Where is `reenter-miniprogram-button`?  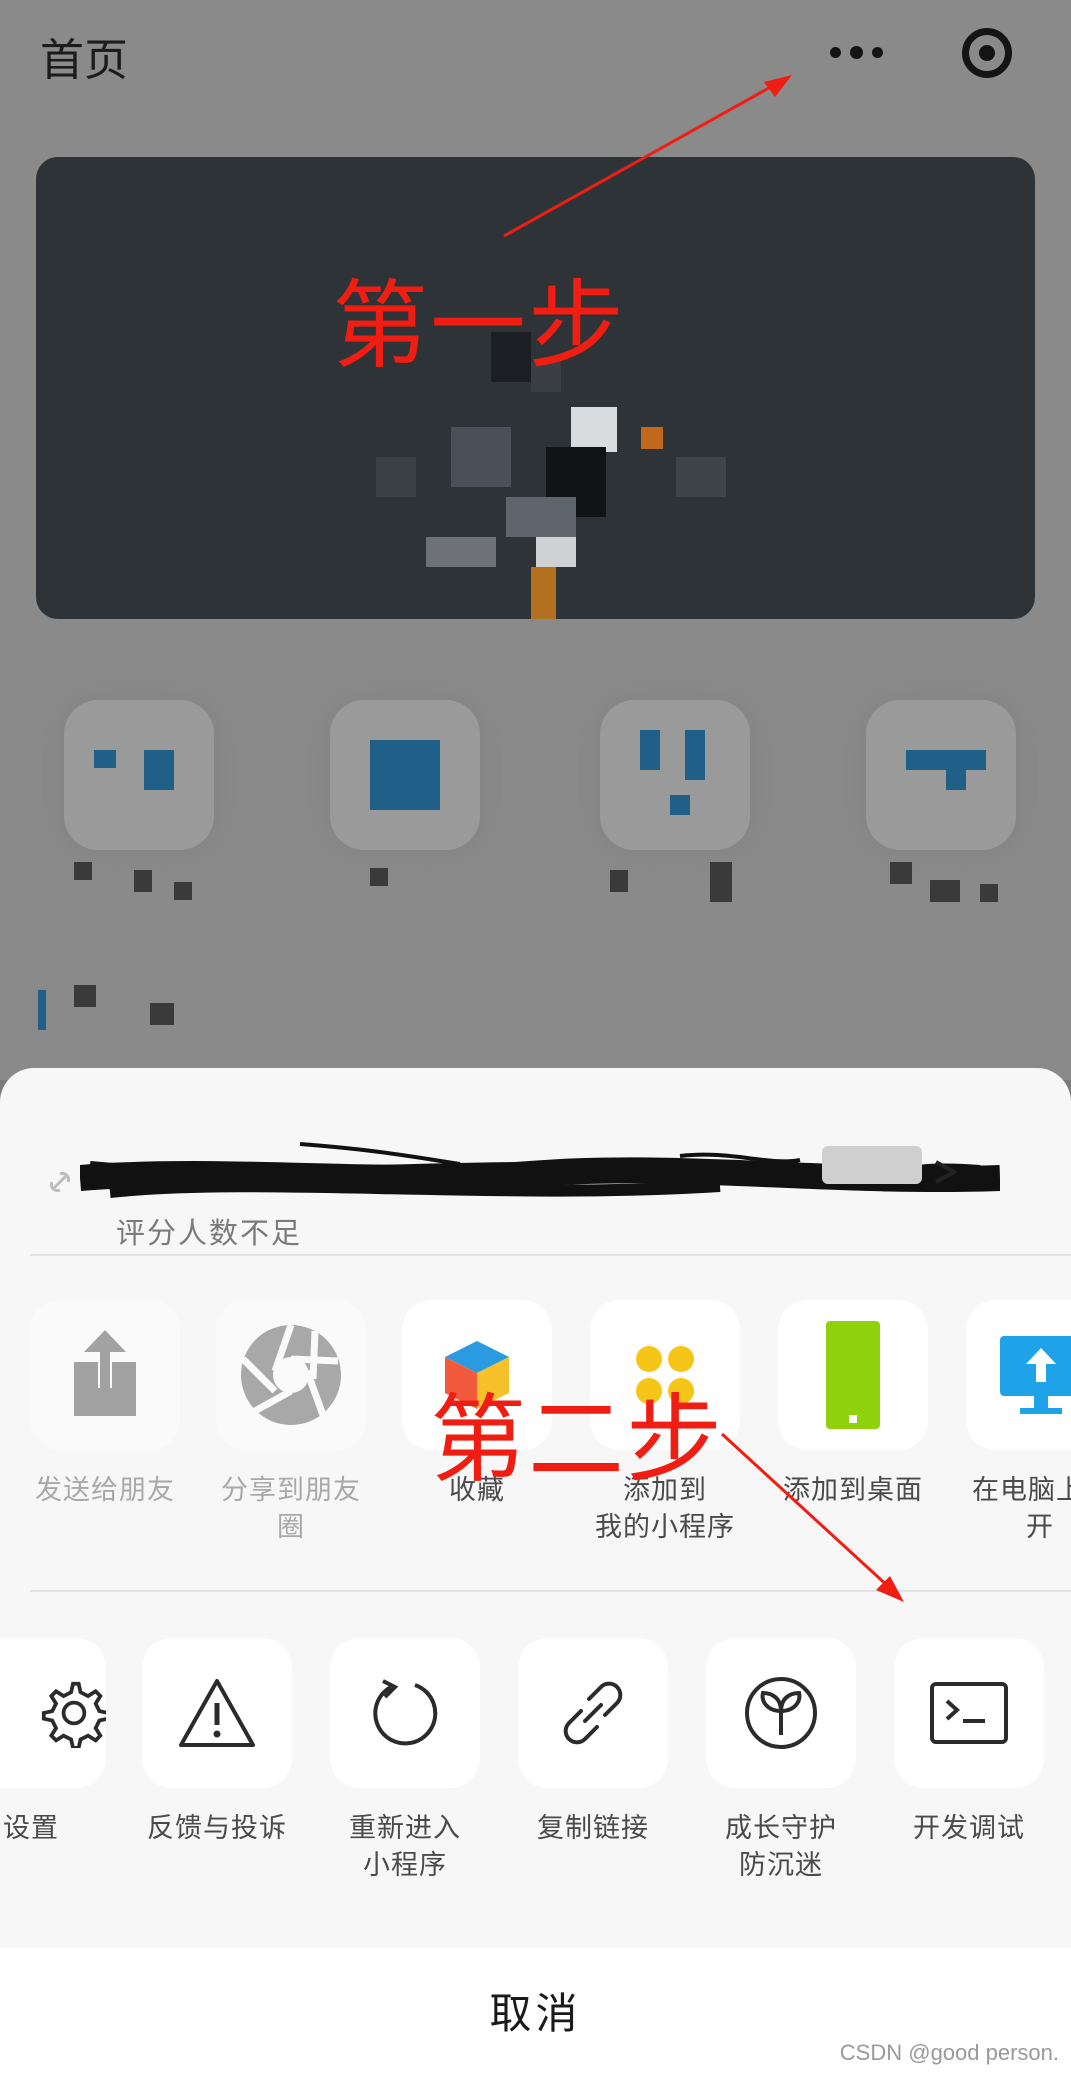
reenter-miniprogram-button is located at coordinates (405, 1713).